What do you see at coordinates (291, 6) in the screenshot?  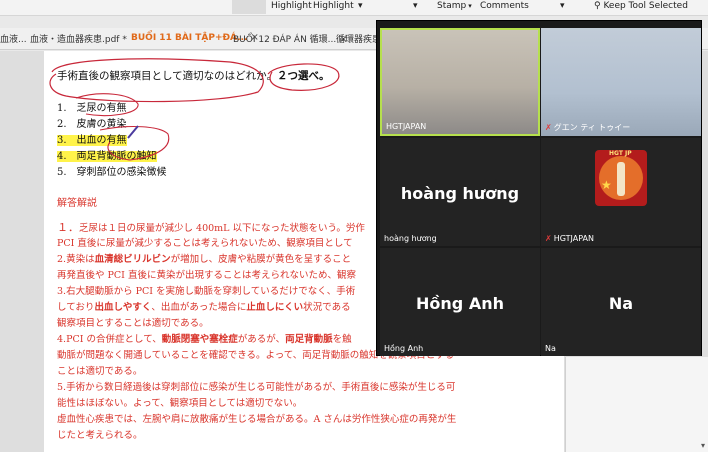 I see `highlight-button: Highlight` at bounding box center [291, 6].